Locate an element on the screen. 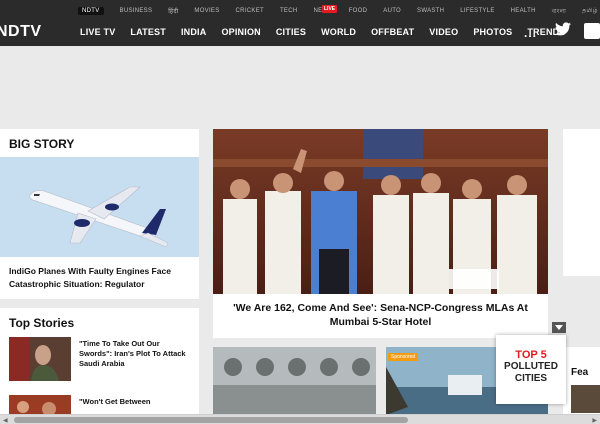 This screenshot has width=600, height=424. network-link-cricket: CRICKET is located at coordinates (250, 11).